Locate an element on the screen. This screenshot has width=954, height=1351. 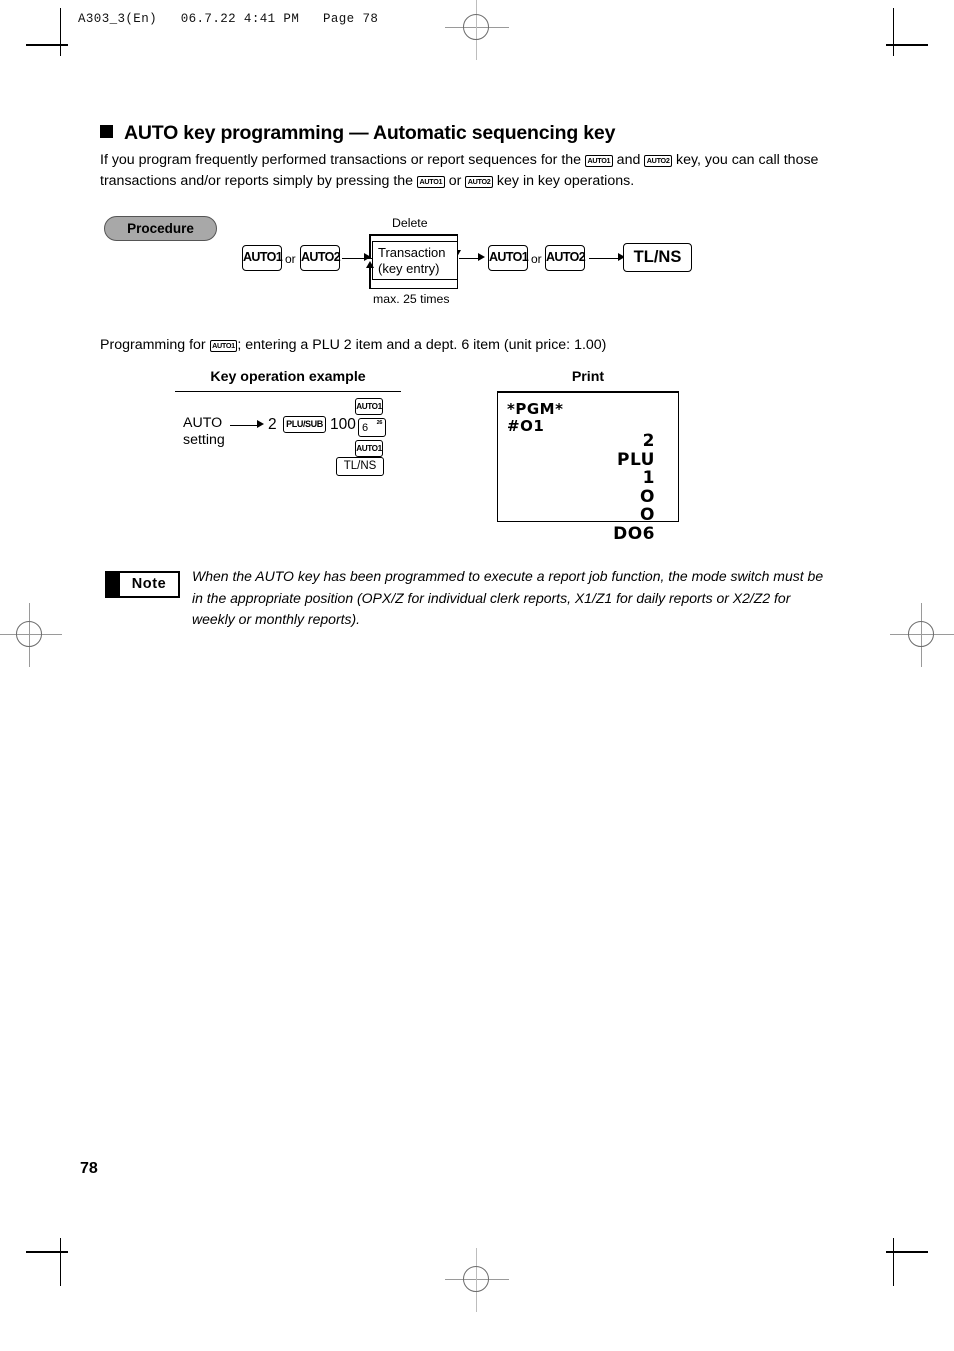
flow-delete-label: Delete is located at coordinates (410, 223).